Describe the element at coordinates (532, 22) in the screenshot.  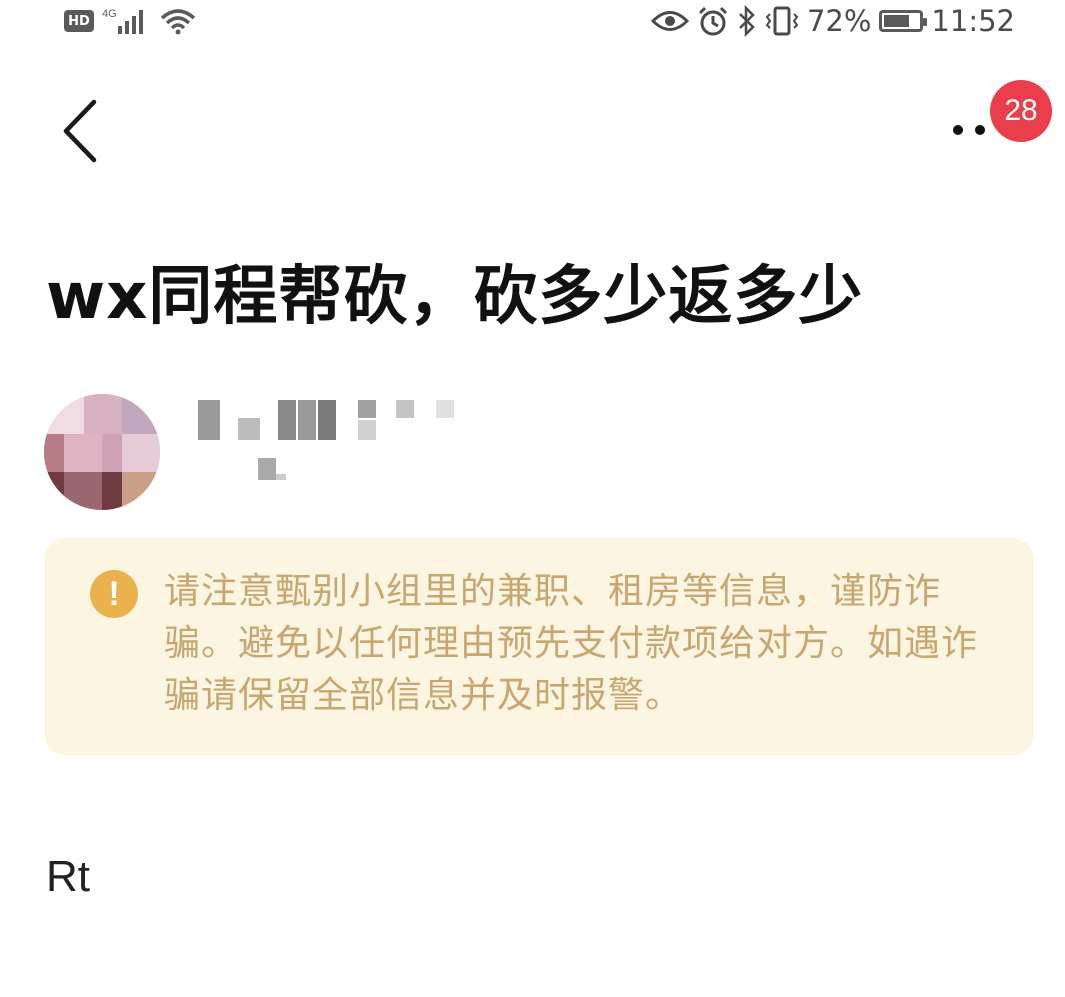
I see `status-bar: HD 4G 72% 11:52` at that location.